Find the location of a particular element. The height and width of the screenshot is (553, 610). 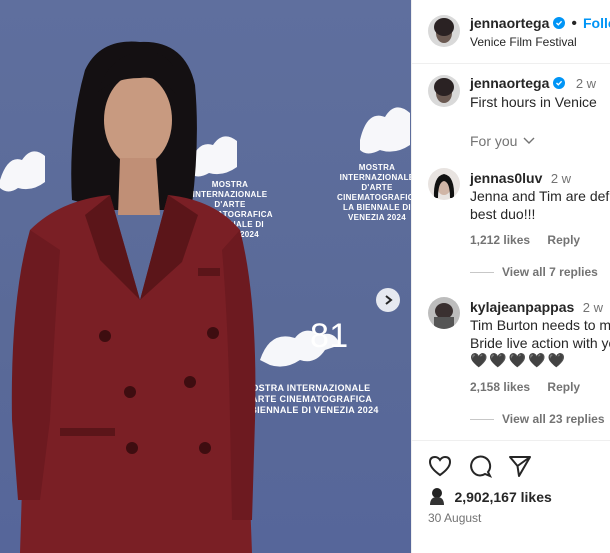

next-photo-button is located at coordinates (388, 300).